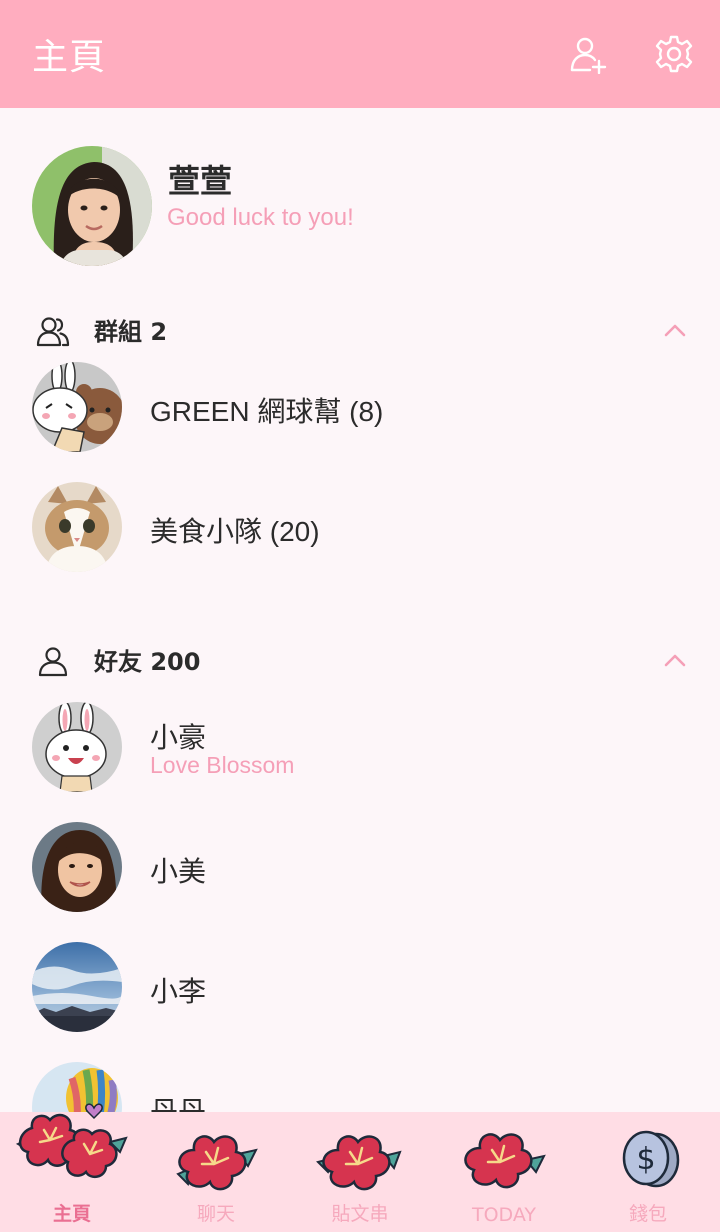  I want to click on tab-chats: 聊天, so click(216, 1172).